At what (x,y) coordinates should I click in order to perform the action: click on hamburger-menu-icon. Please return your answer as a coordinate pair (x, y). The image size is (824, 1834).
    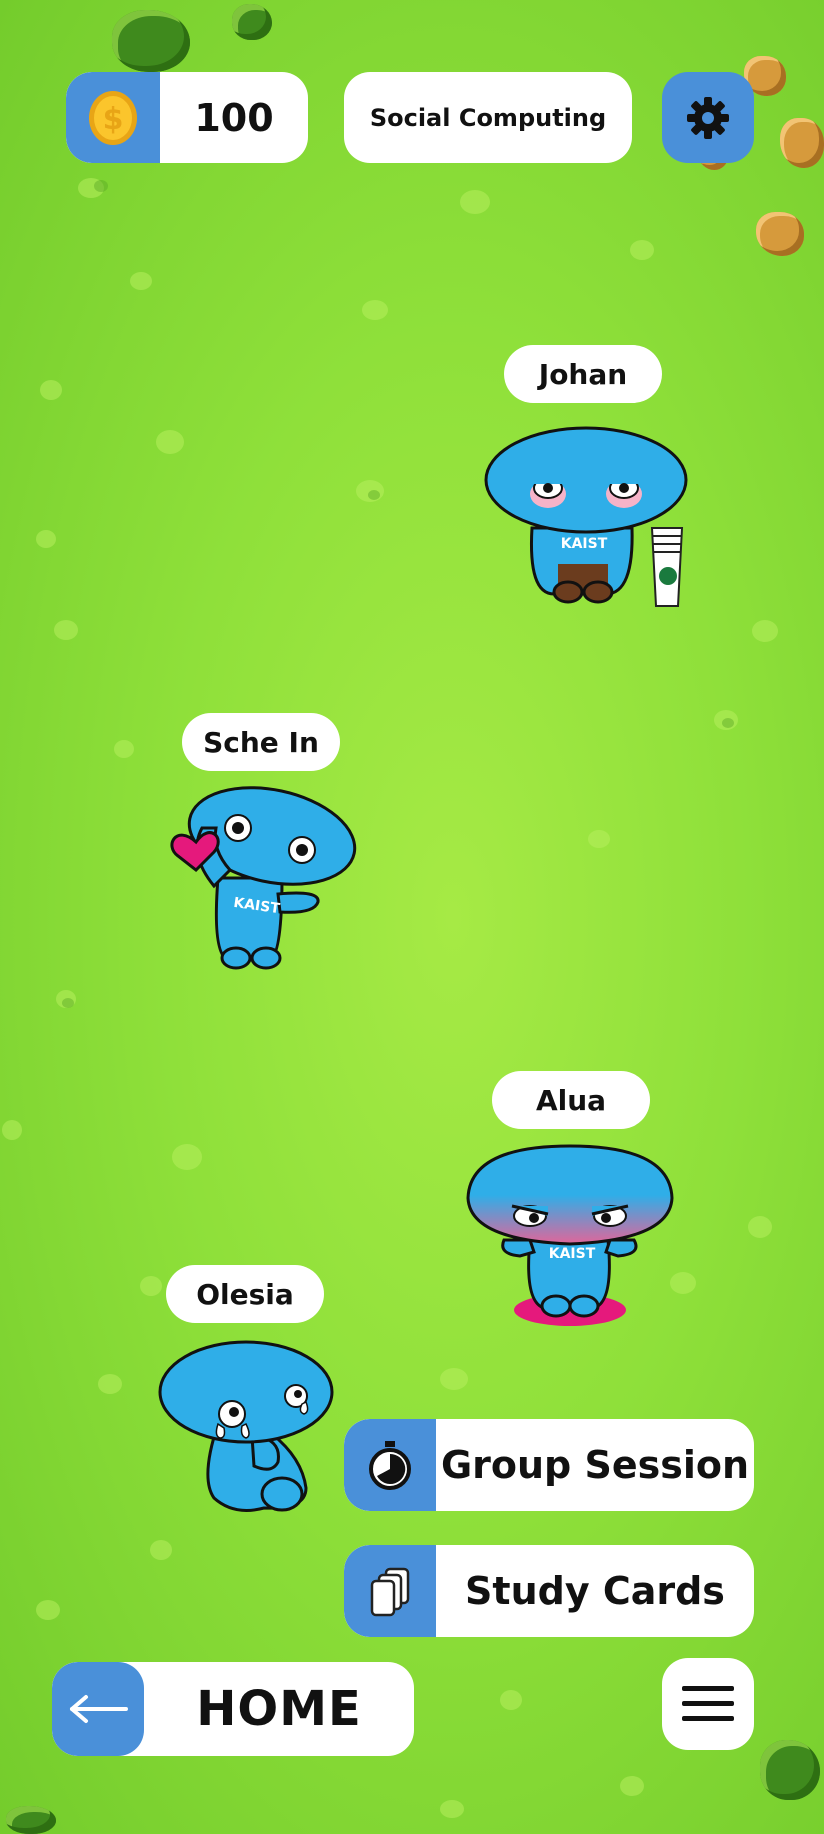
    Looking at the image, I should click on (708, 1703).